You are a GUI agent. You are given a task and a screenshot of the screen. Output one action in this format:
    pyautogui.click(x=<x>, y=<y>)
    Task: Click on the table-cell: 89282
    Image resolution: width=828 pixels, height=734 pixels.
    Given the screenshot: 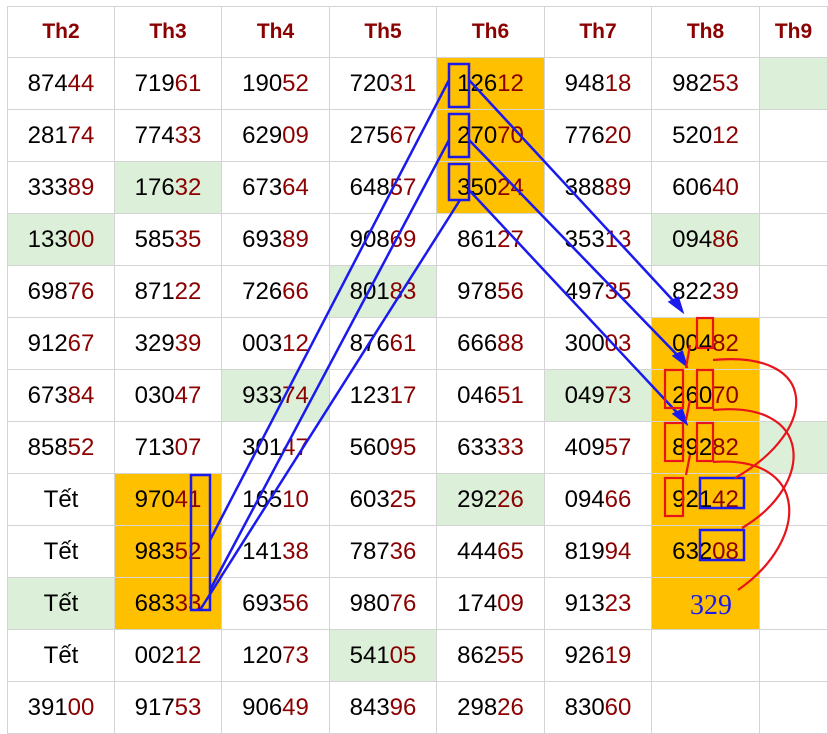 What is the action you would take?
    pyautogui.click(x=705, y=447)
    